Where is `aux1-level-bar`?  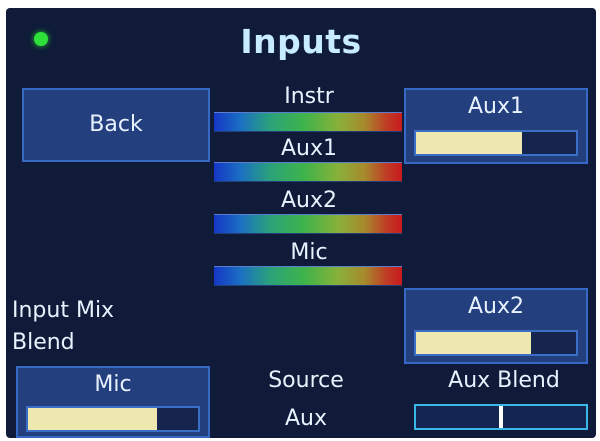 aux1-level-bar is located at coordinates (496, 143).